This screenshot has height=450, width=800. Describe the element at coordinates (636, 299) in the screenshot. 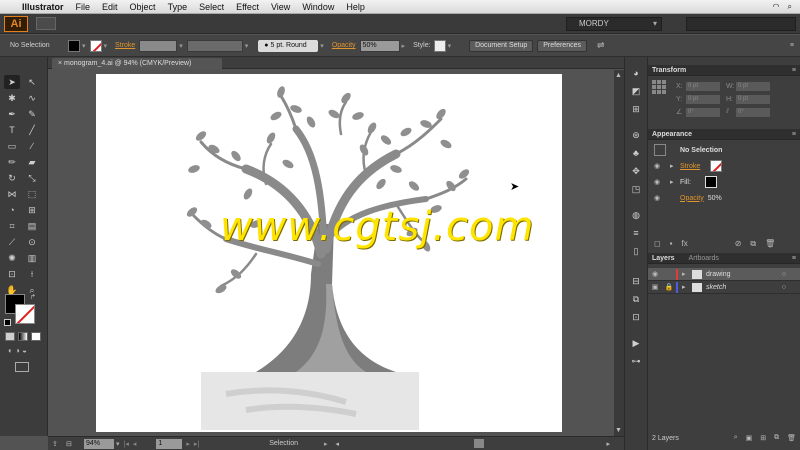

I see `pathfinder-panel-icon: ⧉` at that location.